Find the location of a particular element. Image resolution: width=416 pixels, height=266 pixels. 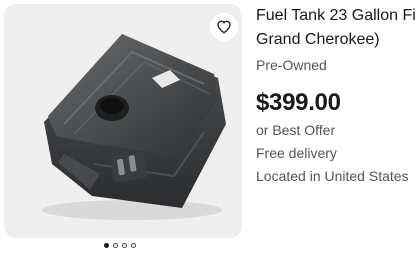

listing-title-line2: Grand Cherokee) is located at coordinates (336, 40).